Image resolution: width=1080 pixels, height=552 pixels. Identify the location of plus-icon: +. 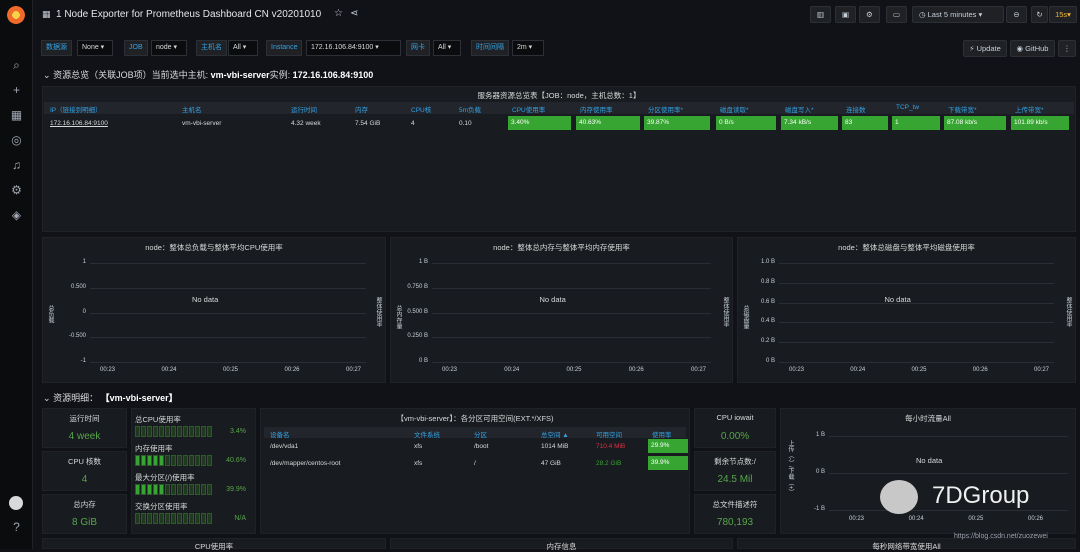
(16, 90).